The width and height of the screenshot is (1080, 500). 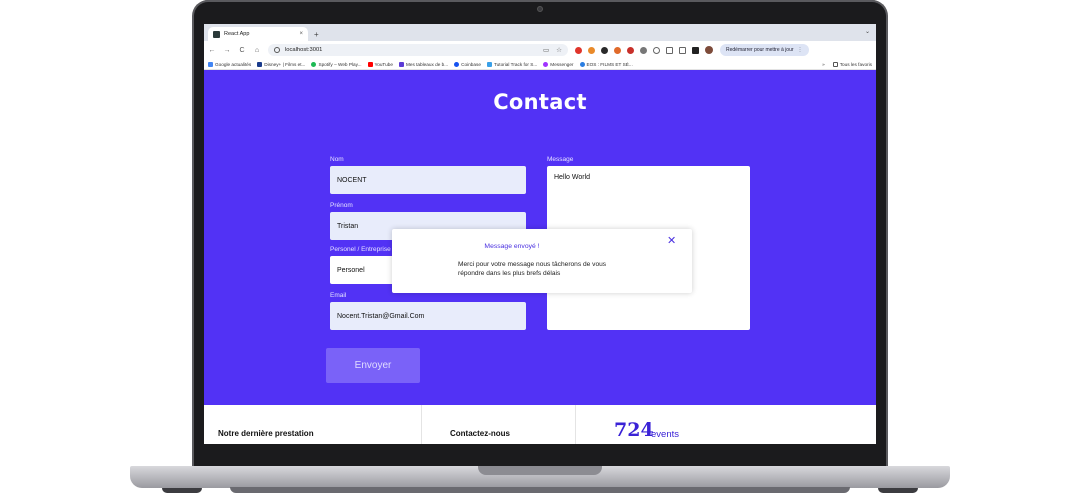 What do you see at coordinates (418, 50) in the screenshot?
I see `address-bar: localhost:3001 ▭ ☆` at bounding box center [418, 50].